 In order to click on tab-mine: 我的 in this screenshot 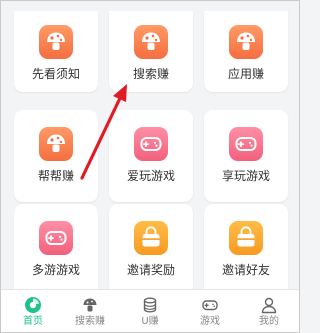, I will do `click(269, 311)`.